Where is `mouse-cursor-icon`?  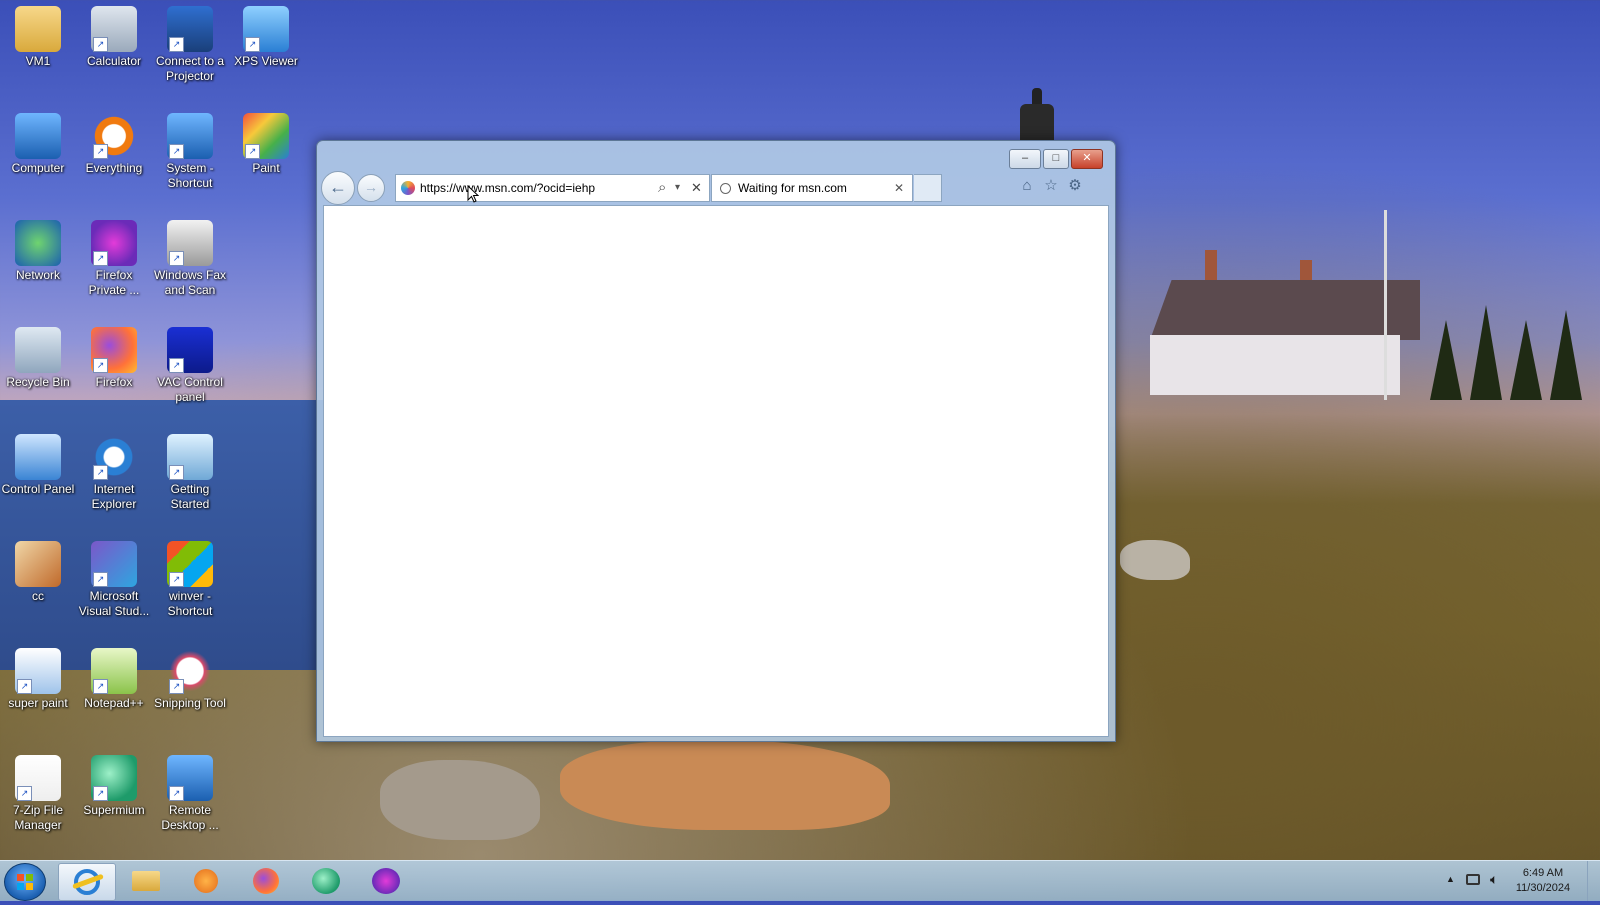 mouse-cursor-icon is located at coordinates (473, 194).